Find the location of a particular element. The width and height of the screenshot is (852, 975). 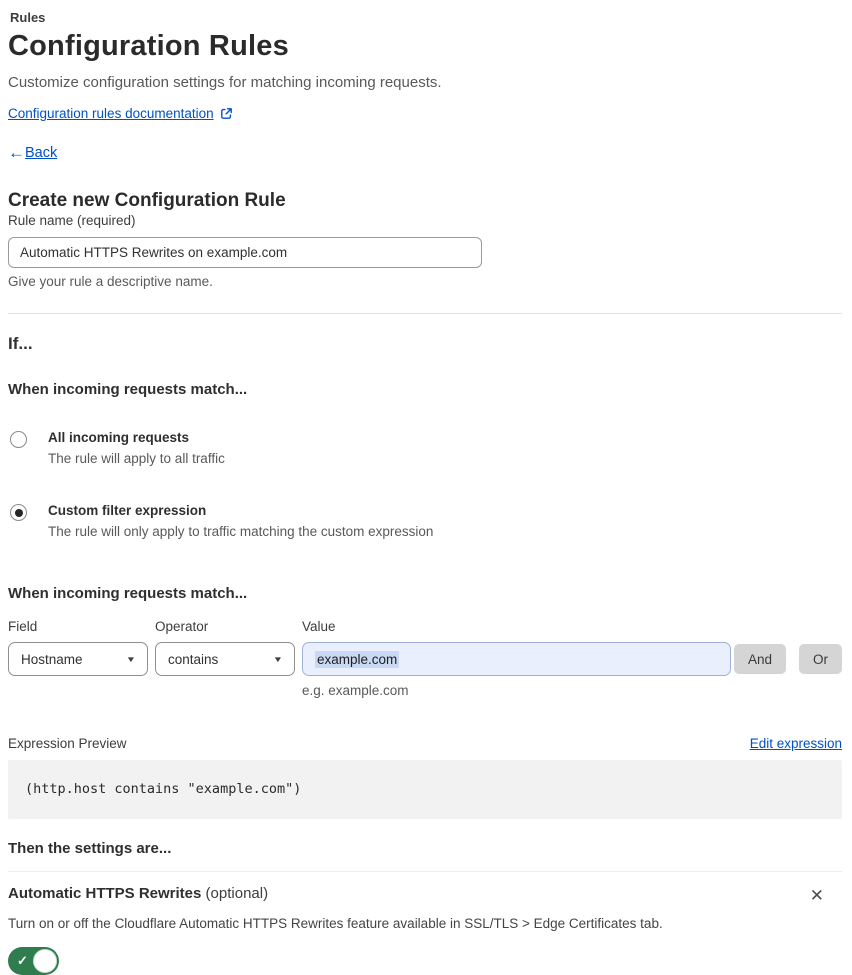

rule-name-label: Rule name (required) is located at coordinates (72, 220).